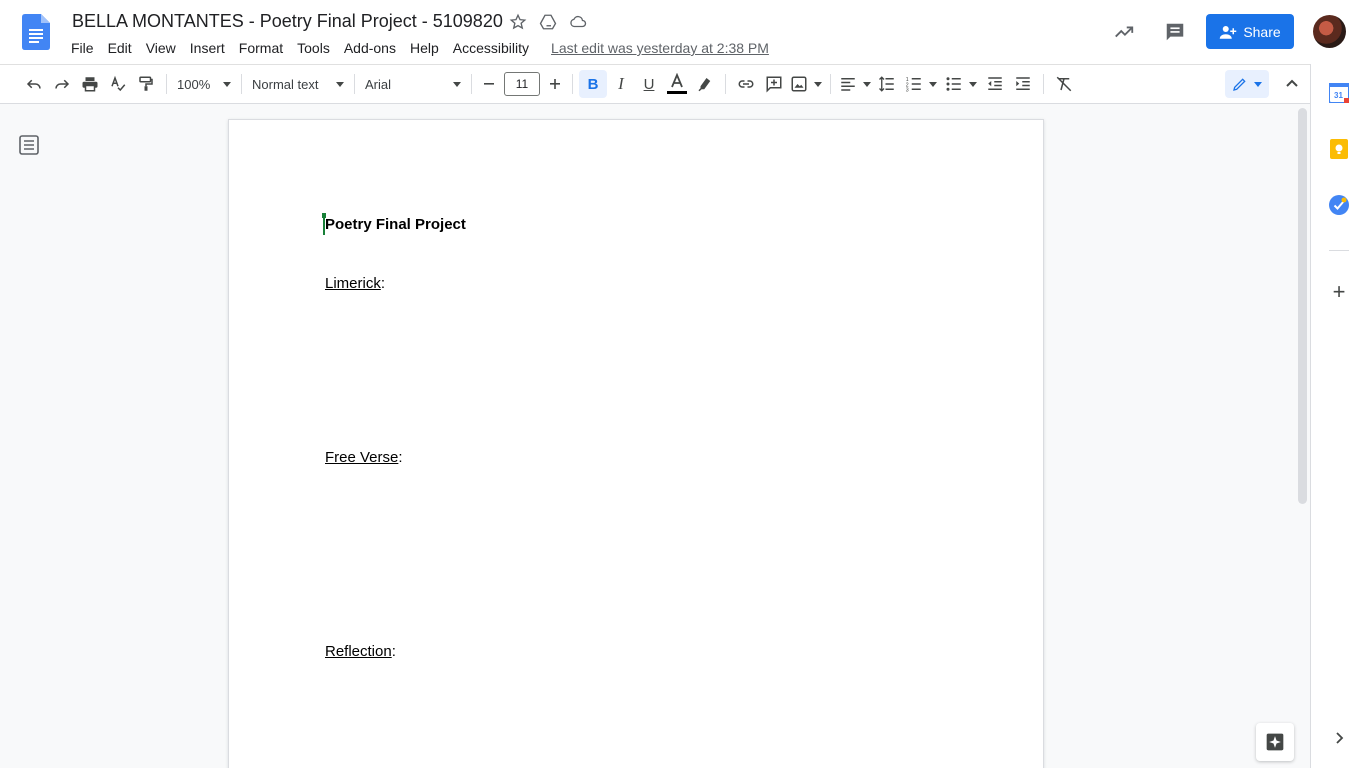  Describe the element at coordinates (1302, 306) in the screenshot. I see `scrollbar-thumb` at that location.